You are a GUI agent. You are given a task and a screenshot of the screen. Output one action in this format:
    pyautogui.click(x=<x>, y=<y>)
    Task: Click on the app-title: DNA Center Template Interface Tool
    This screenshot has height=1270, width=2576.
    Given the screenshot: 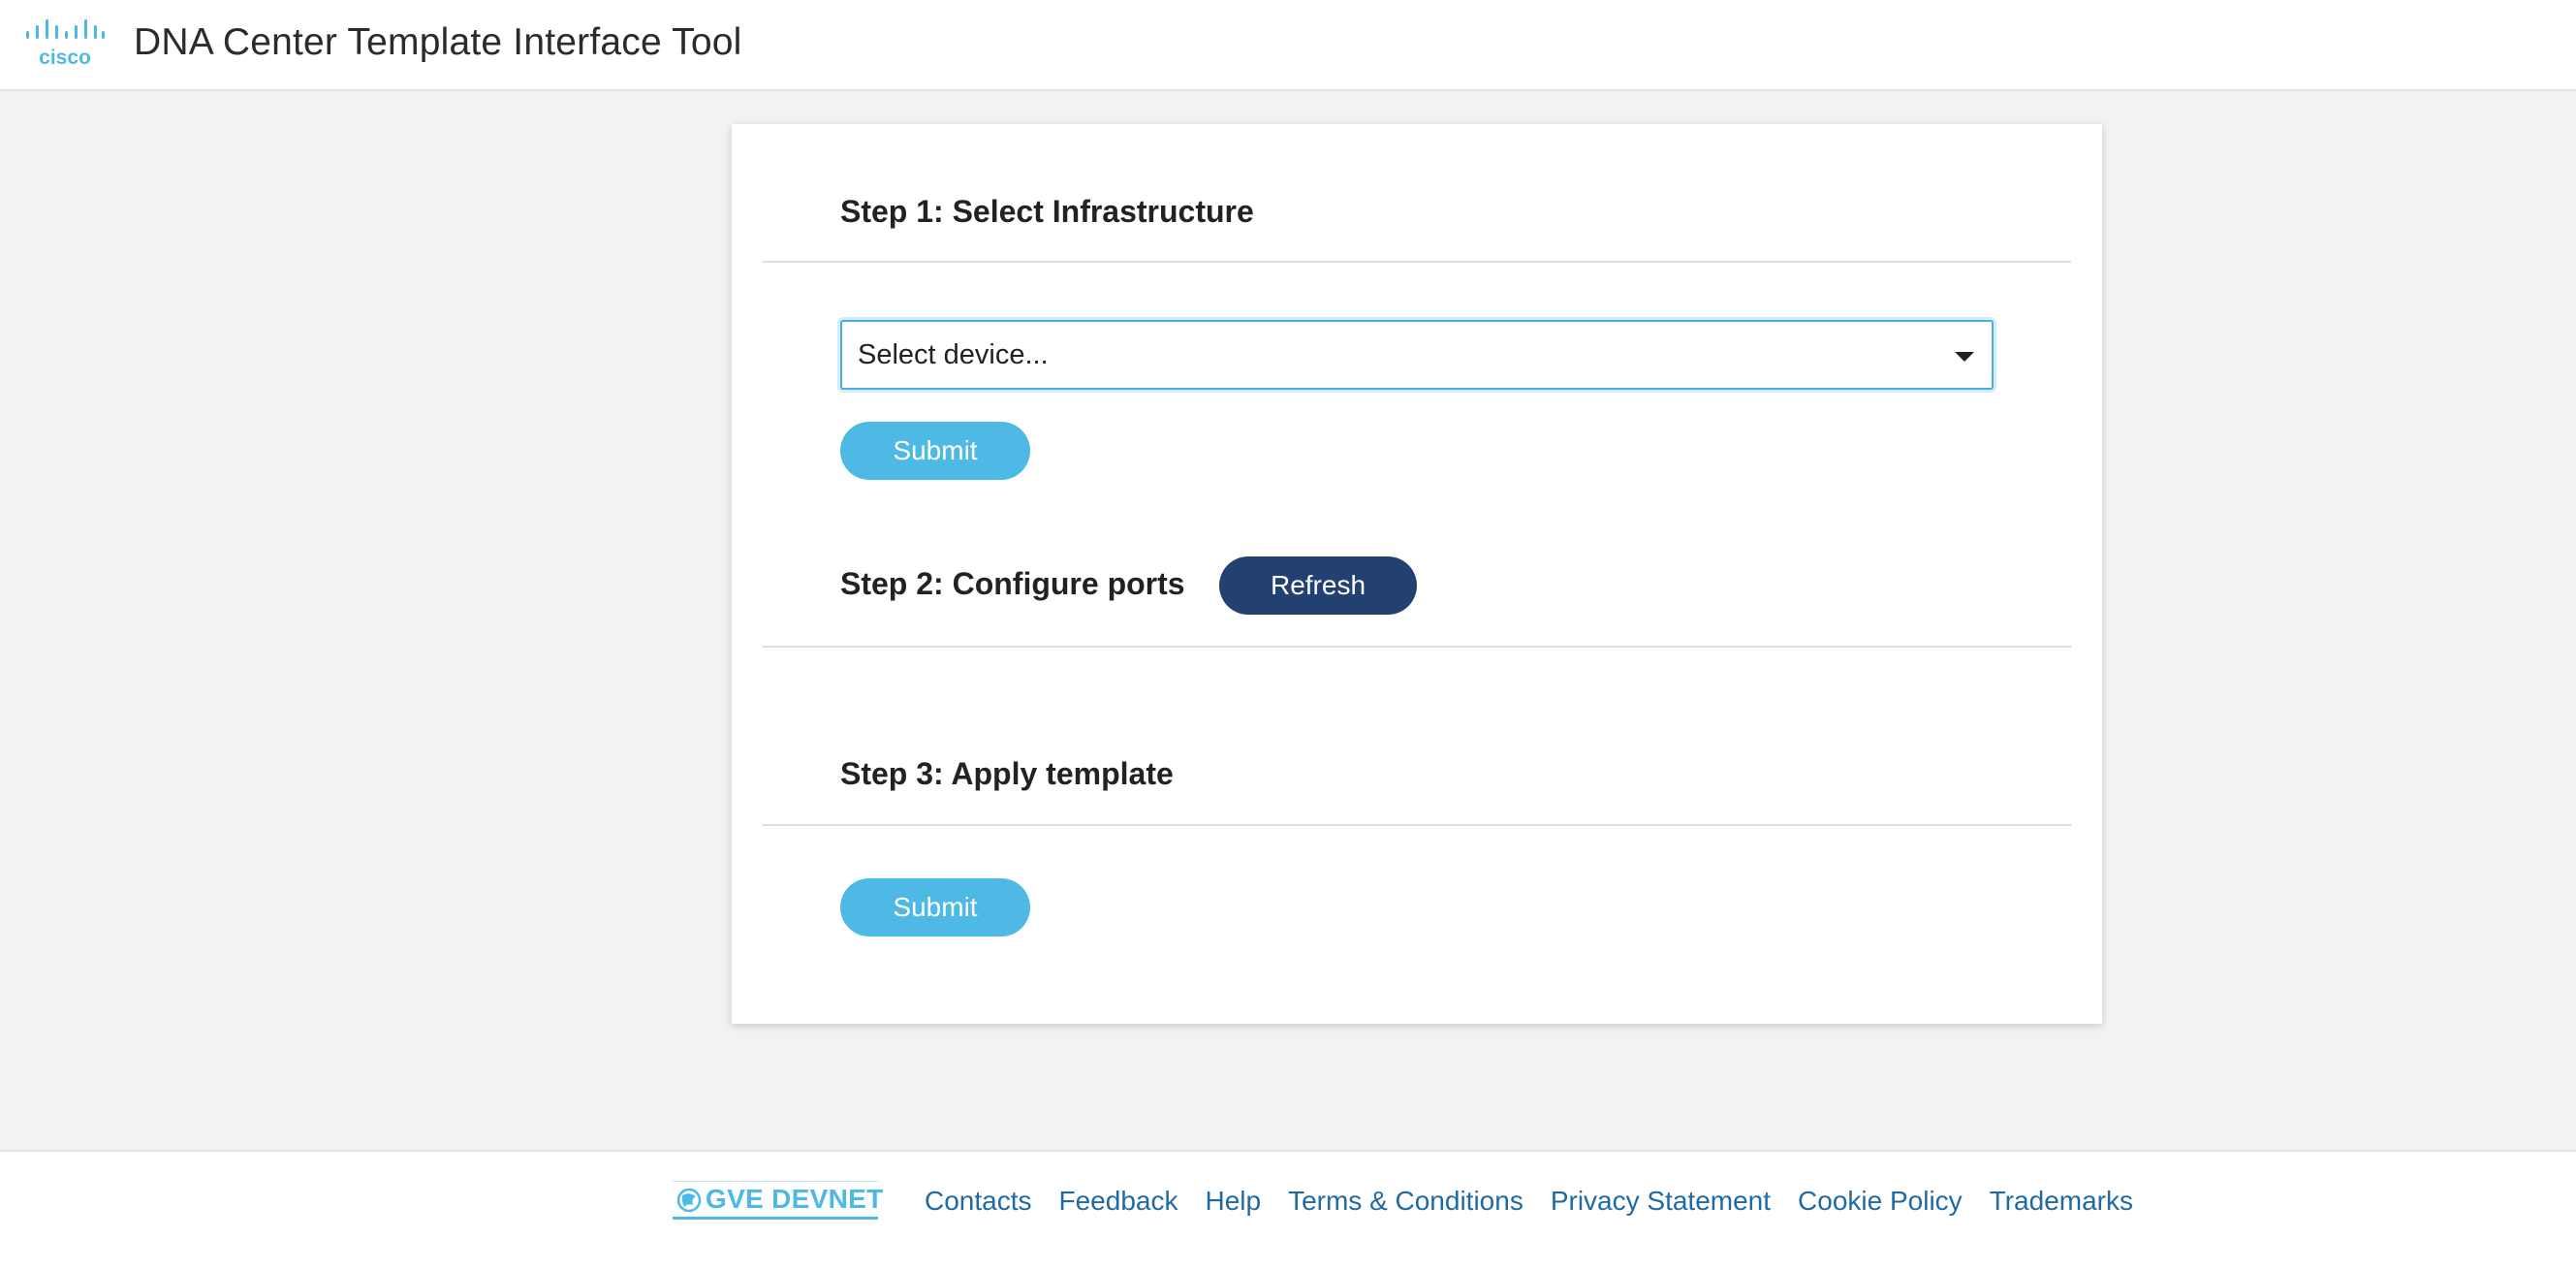 What is the action you would take?
    pyautogui.click(x=438, y=42)
    